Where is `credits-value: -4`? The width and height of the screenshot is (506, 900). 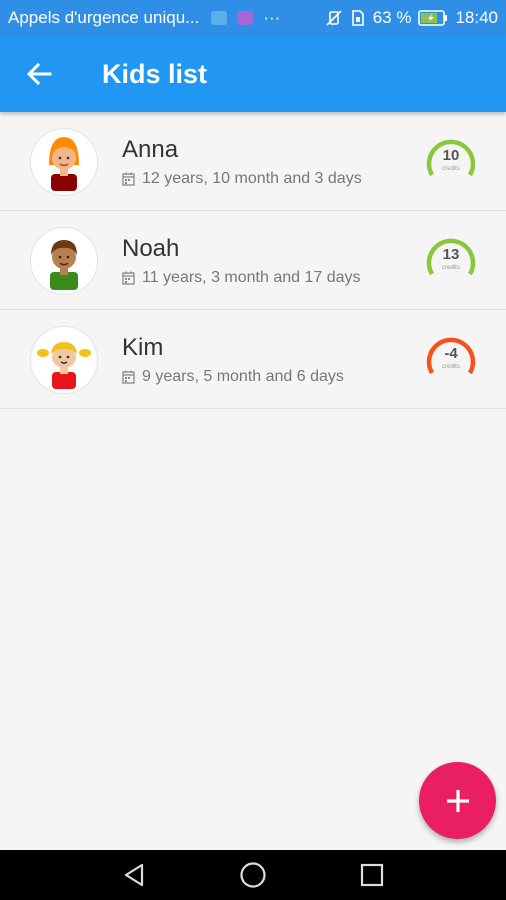
credits-value: -4 is located at coordinates (451, 353).